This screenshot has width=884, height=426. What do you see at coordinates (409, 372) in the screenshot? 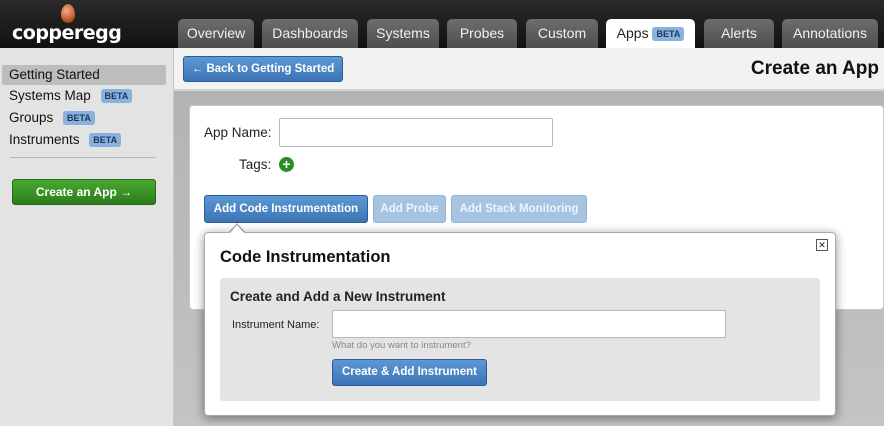
I see `create-and-add-instrument-button: Create & Add Instrument` at bounding box center [409, 372].